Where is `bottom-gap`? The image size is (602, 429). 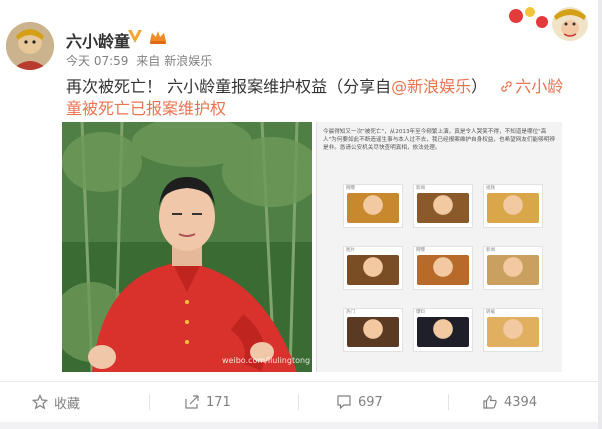
bottom-gap is located at coordinates (301, 425).